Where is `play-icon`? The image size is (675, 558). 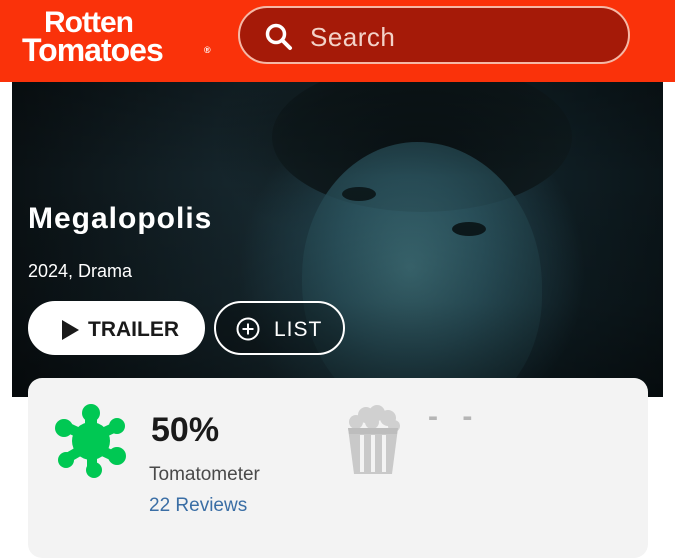
play-icon is located at coordinates (70, 330).